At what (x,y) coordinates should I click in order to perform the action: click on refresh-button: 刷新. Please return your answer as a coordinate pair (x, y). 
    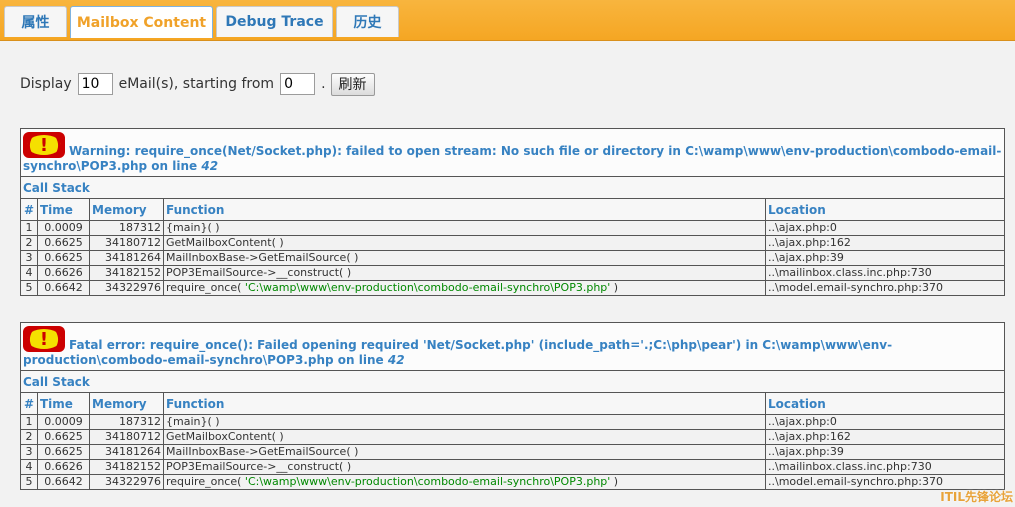
    Looking at the image, I should click on (352, 84).